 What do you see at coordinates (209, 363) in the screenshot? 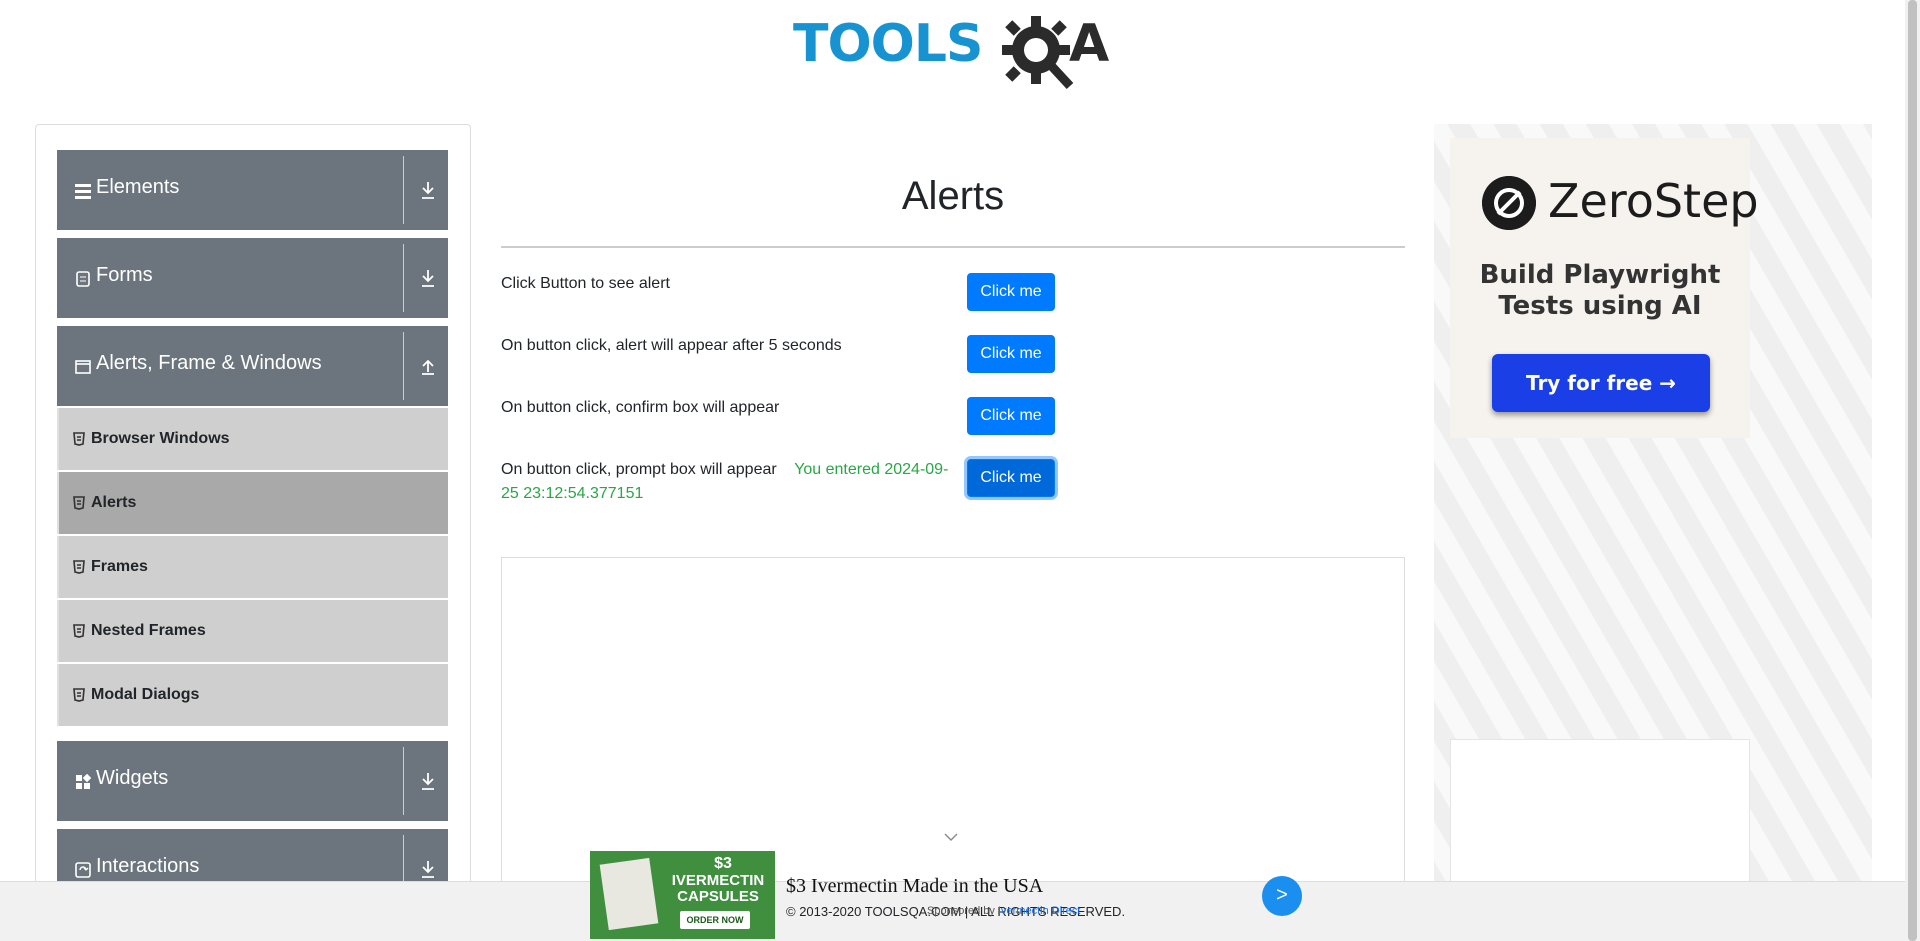
I see `sidebar-group-label: Alerts, Frame & Windows` at bounding box center [209, 363].